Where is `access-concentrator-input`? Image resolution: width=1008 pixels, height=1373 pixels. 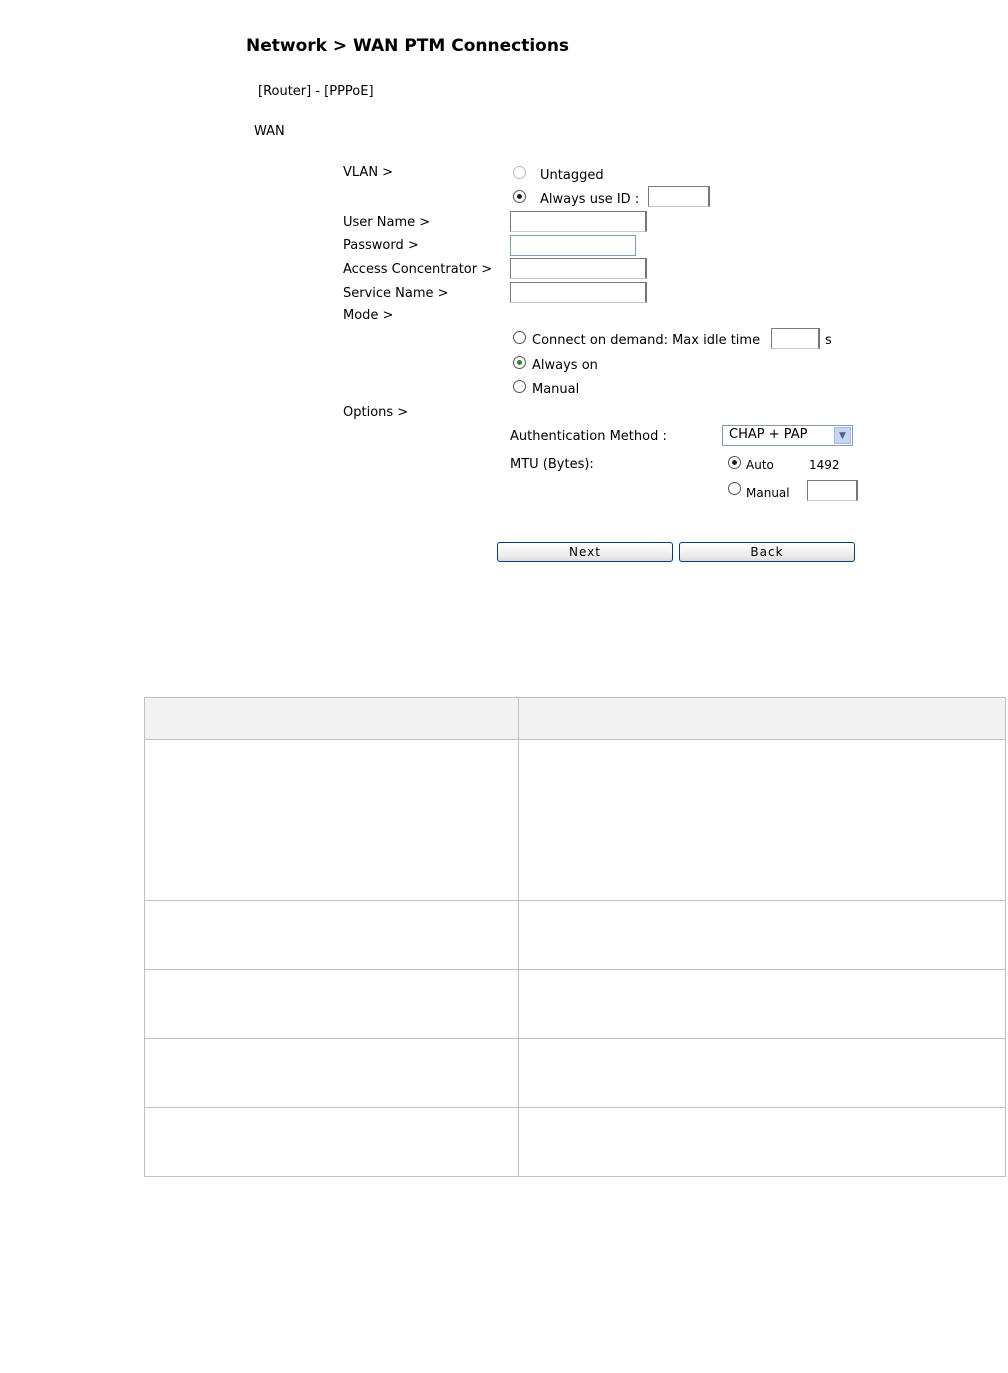
access-concentrator-input is located at coordinates (578, 268).